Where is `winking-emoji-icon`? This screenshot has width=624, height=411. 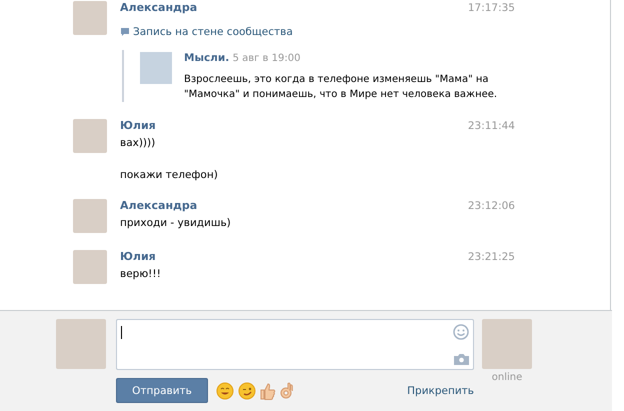
winking-emoji-icon is located at coordinates (247, 391).